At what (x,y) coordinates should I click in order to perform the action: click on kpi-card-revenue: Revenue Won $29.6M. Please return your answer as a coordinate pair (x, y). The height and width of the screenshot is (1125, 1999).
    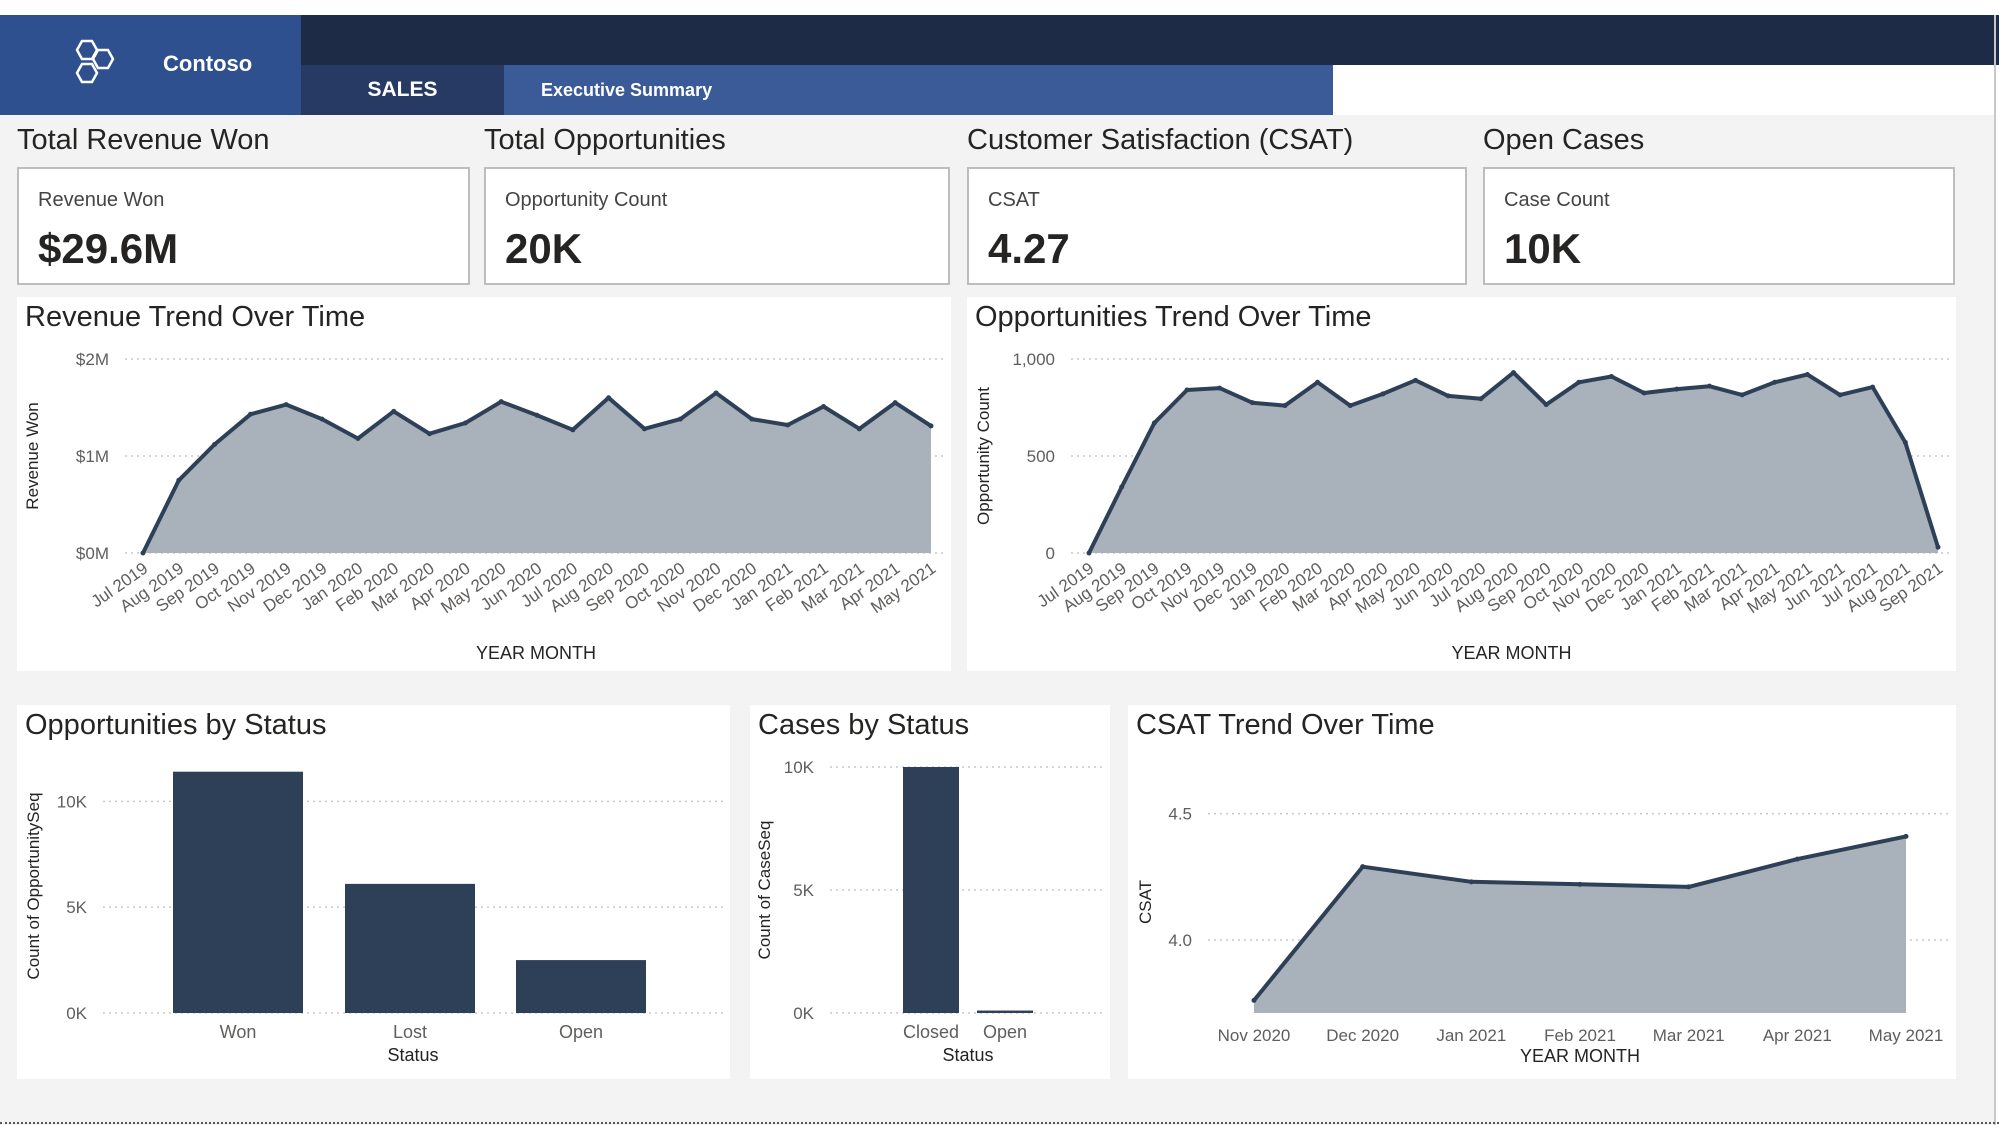
    Looking at the image, I should click on (243, 226).